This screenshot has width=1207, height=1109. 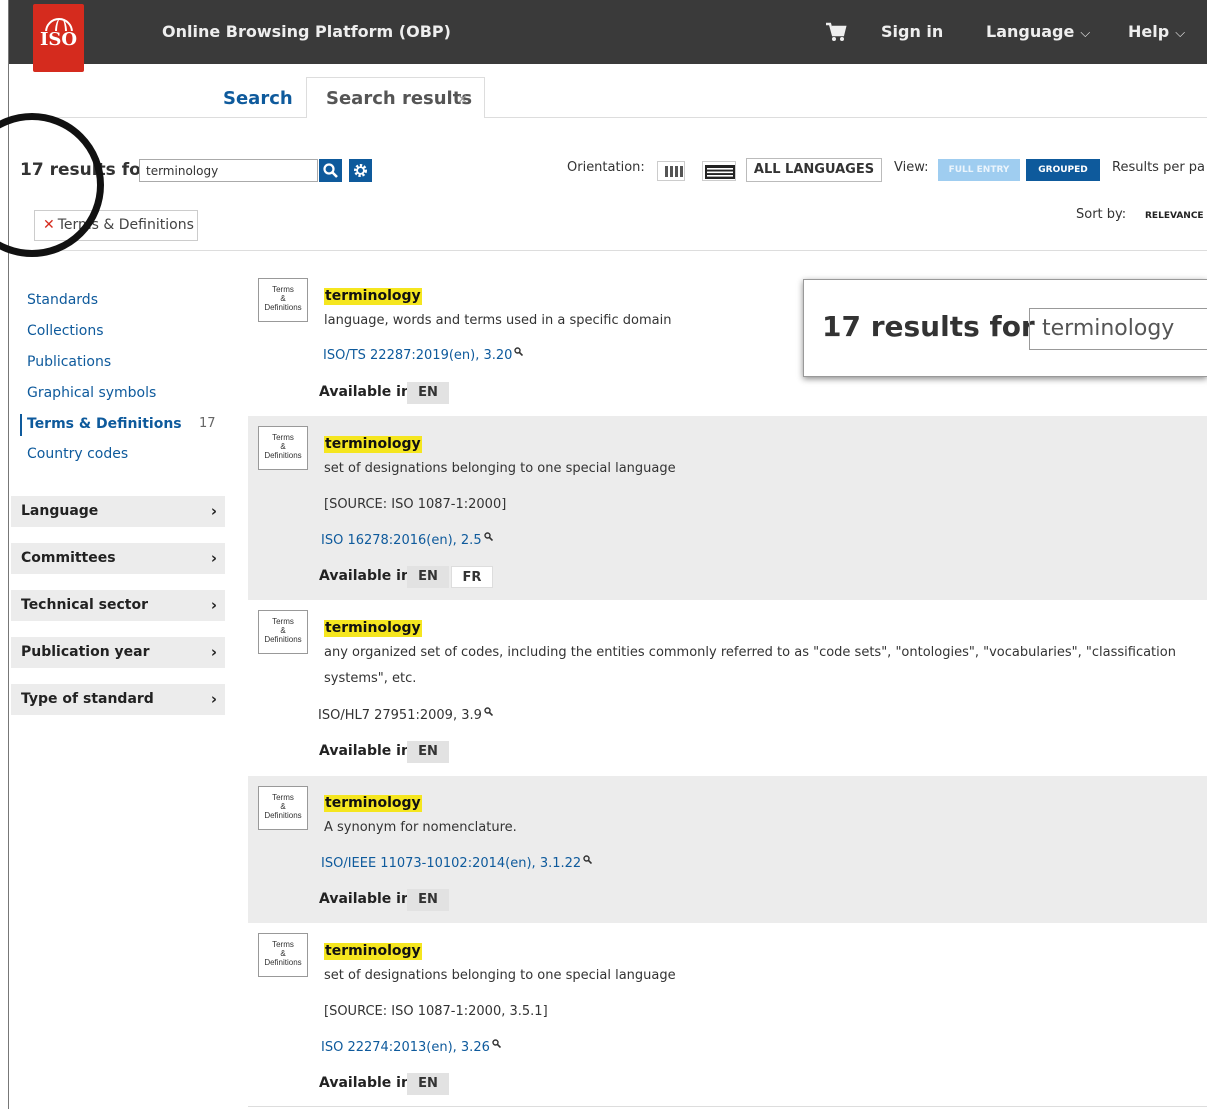 I want to click on sort-label: Sort by:, so click(x=1101, y=214).